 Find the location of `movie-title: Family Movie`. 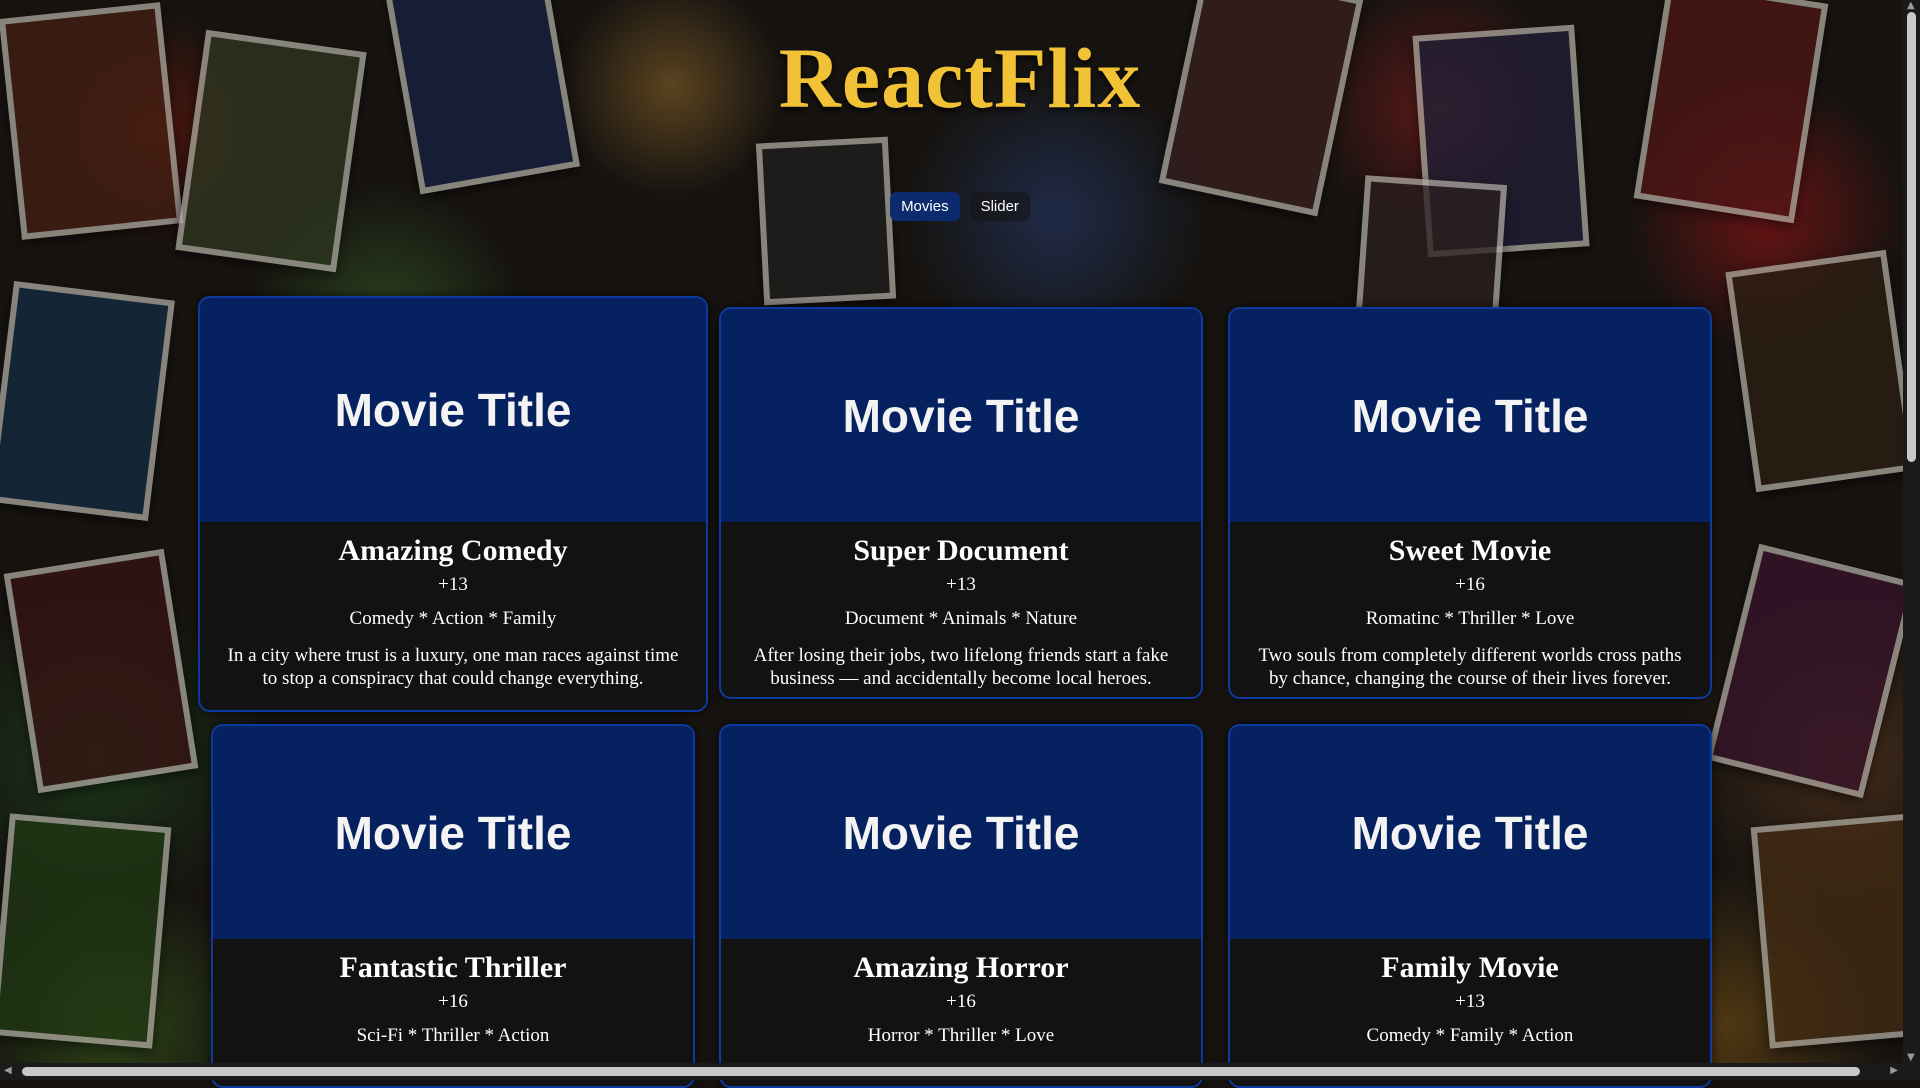

movie-title: Family Movie is located at coordinates (1470, 967).